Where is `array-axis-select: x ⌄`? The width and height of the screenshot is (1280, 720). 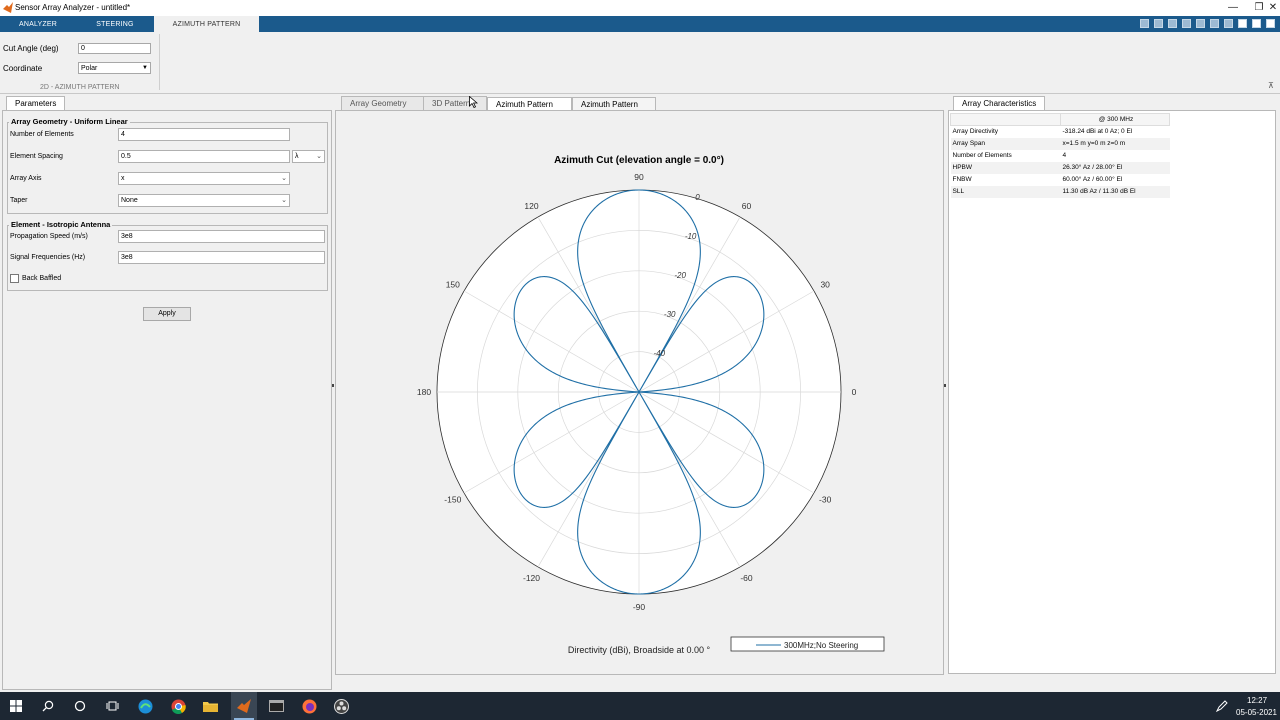 array-axis-select: x ⌄ is located at coordinates (204, 178).